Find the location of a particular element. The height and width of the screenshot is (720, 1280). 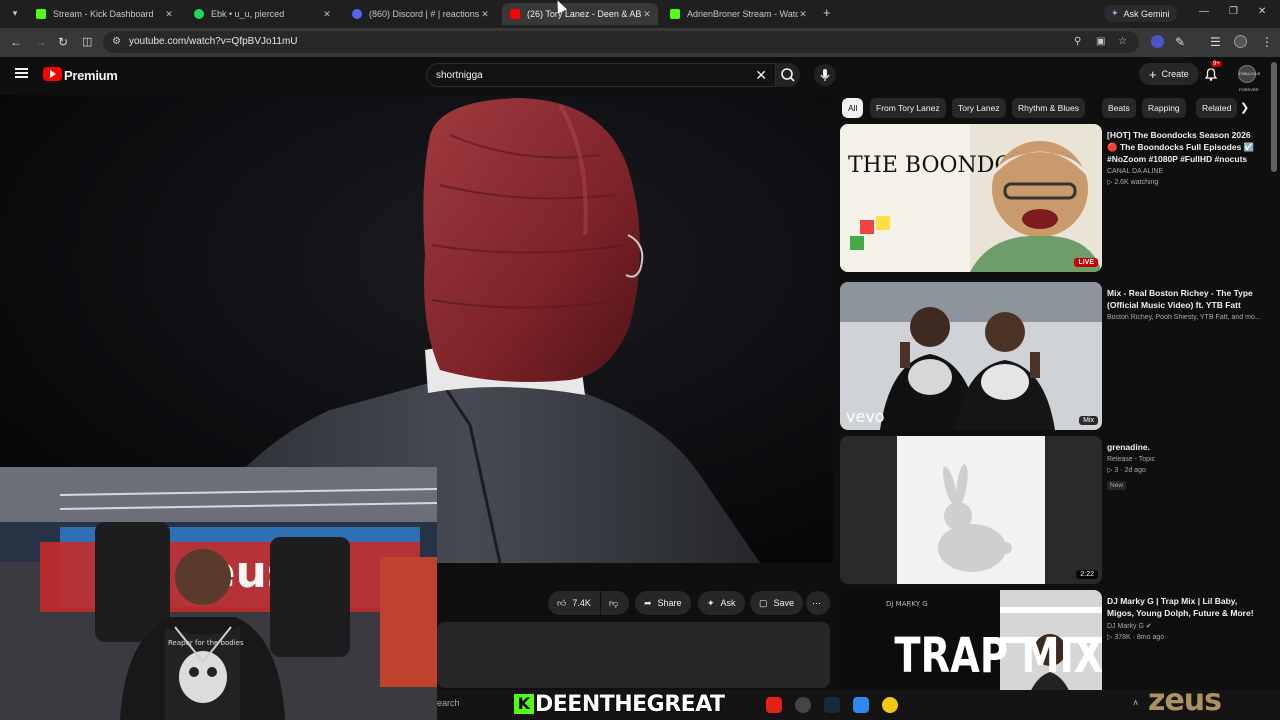

video-title: grenadine. is located at coordinates (1185, 447).